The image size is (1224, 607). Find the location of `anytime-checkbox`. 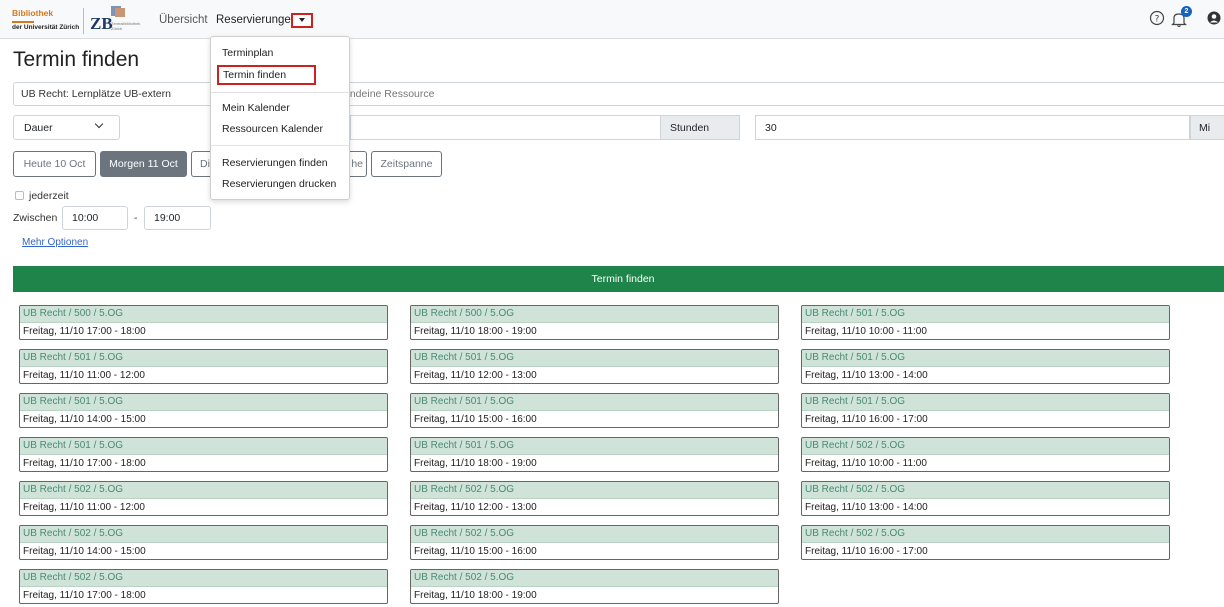

anytime-checkbox is located at coordinates (19, 195).